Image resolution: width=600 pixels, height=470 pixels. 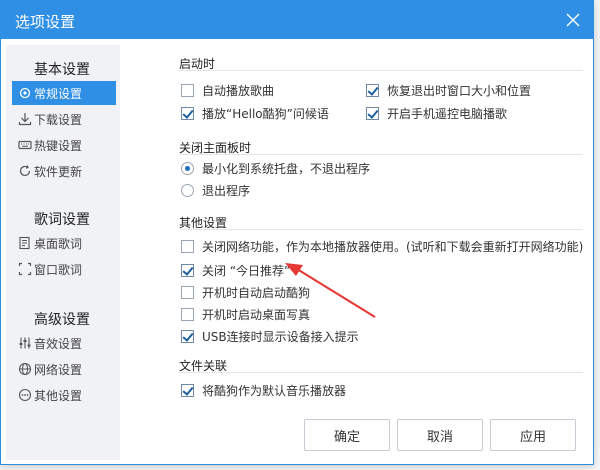 I want to click on option-autostart: 开机时自动启动酷狗, so click(x=245, y=292).